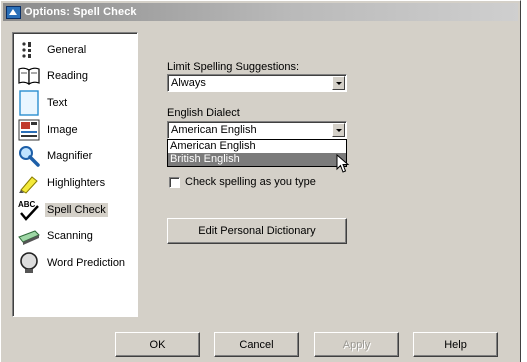 This screenshot has height=362, width=527. What do you see at coordinates (70, 236) in the screenshot?
I see `sidebar-item-label: Scanning` at bounding box center [70, 236].